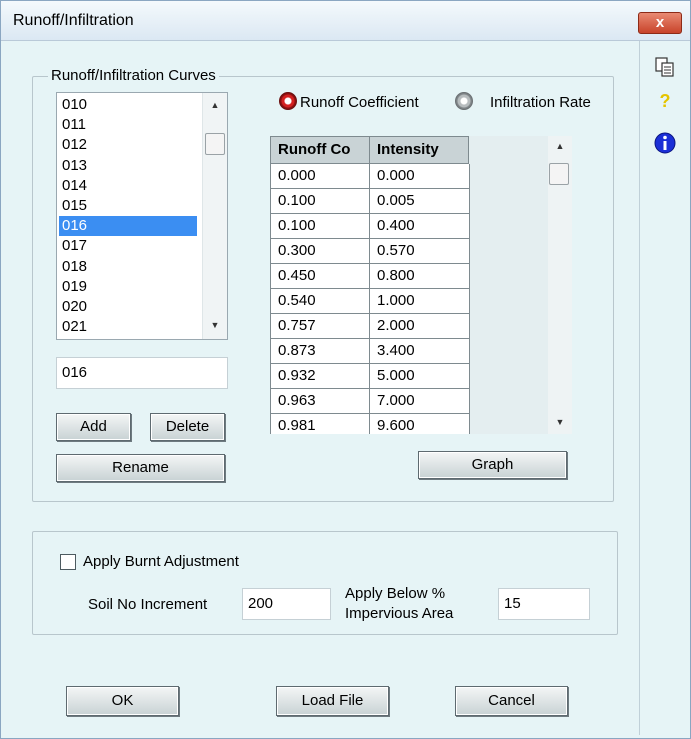 This screenshot has height=739, width=691. What do you see at coordinates (420, 351) in the screenshot?
I see `intensity-cell: 3.400` at bounding box center [420, 351].